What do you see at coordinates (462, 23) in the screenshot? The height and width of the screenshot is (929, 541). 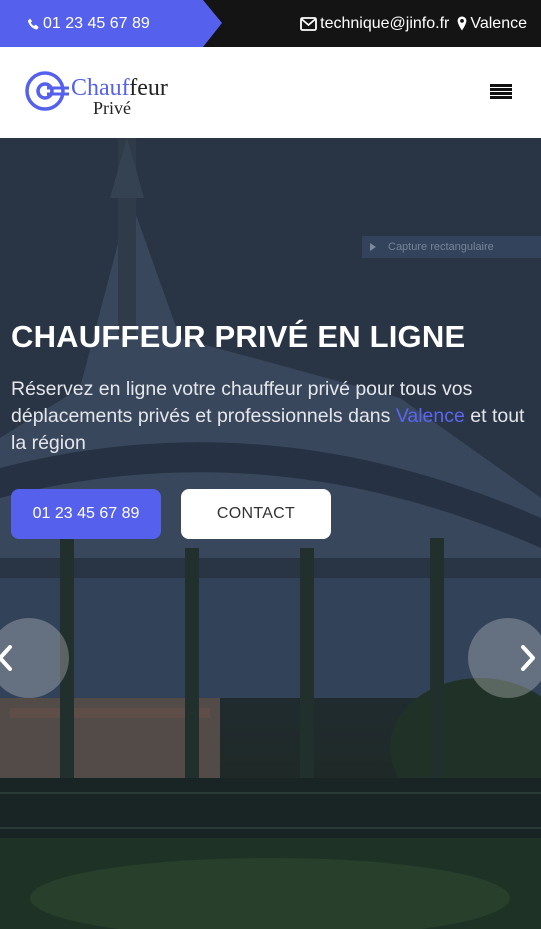 I see `map-marker-icon` at bounding box center [462, 23].